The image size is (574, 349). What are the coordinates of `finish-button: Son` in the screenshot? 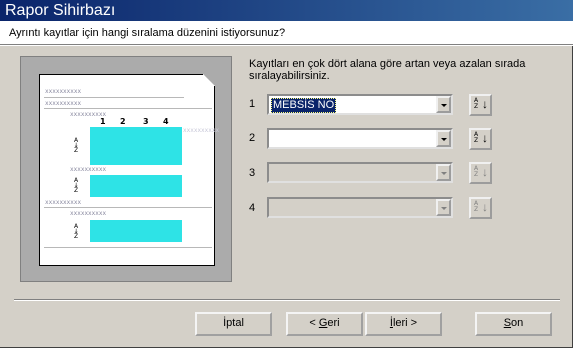 It's located at (513, 324).